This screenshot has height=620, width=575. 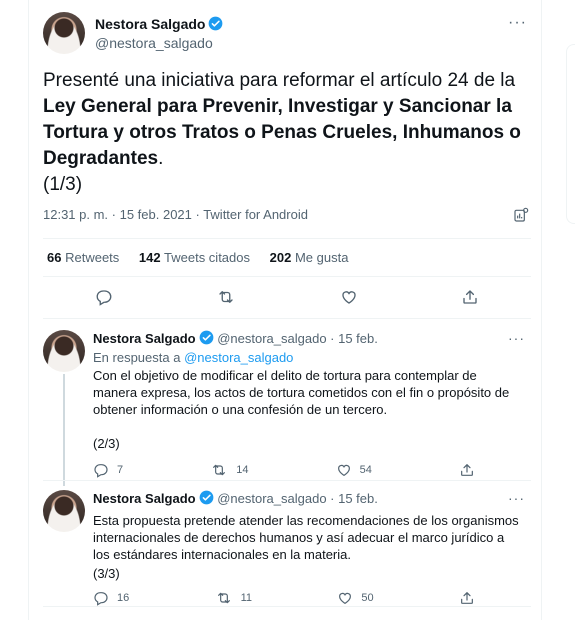 I want to click on mention-link: @nestora_salgado, so click(x=238, y=357).